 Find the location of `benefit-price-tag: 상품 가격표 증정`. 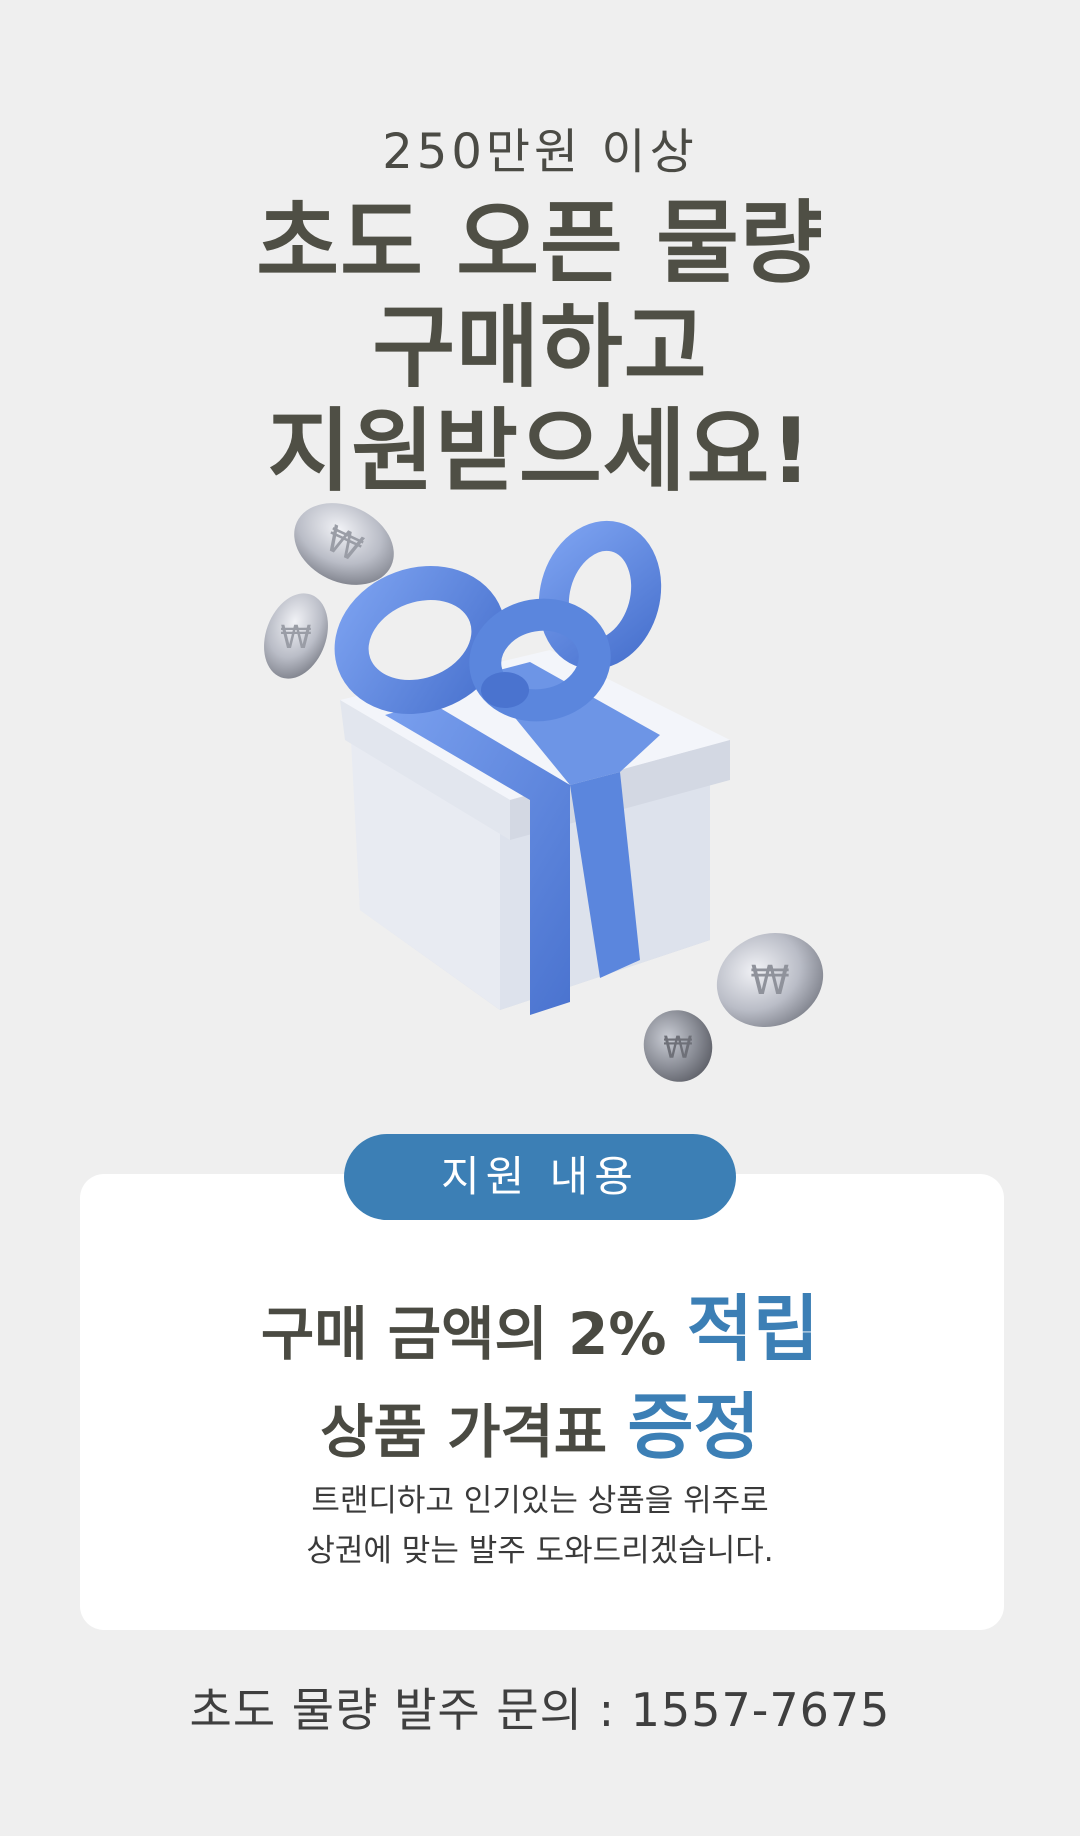

benefit-price-tag: 상품 가격표 증정 is located at coordinates (540, 1420).